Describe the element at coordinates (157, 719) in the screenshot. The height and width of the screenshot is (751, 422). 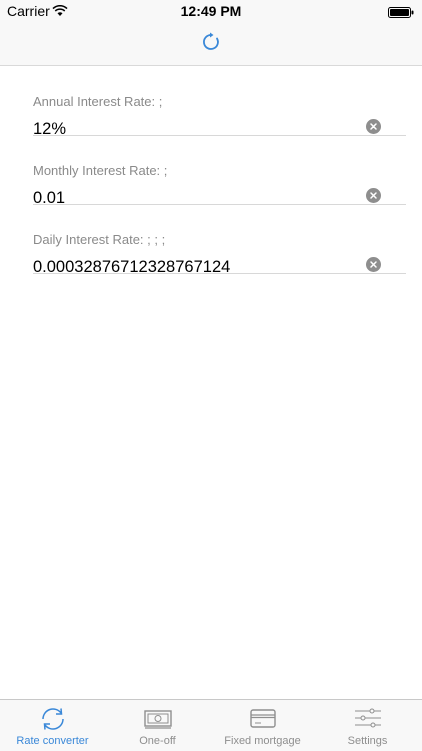
I see `cash-icon` at that location.